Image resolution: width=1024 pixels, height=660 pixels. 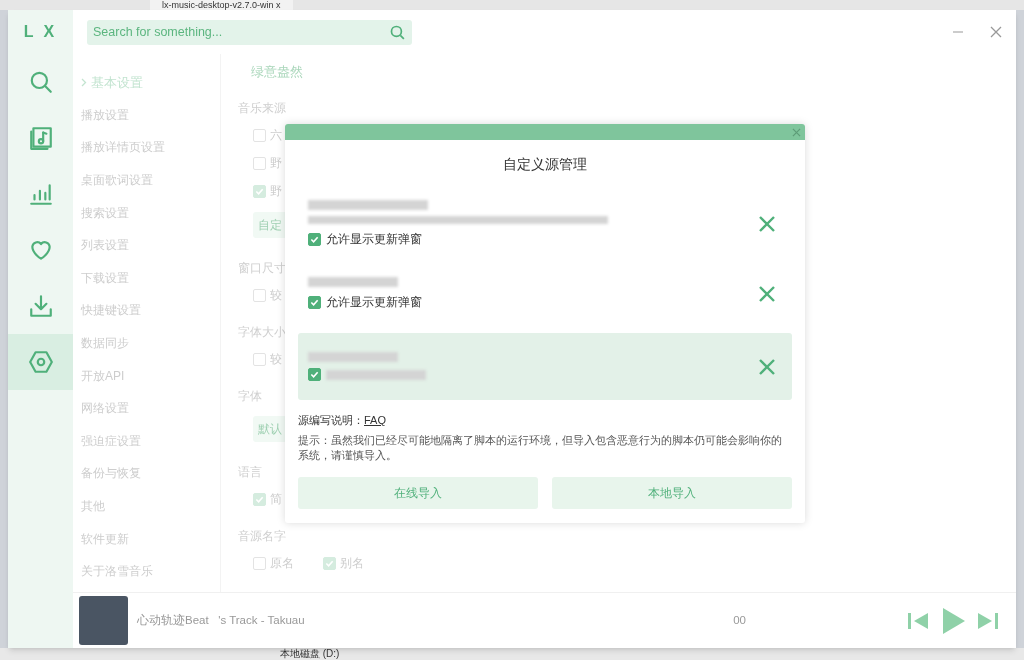 I want to click on bar-chart-icon, so click(x=40, y=194).